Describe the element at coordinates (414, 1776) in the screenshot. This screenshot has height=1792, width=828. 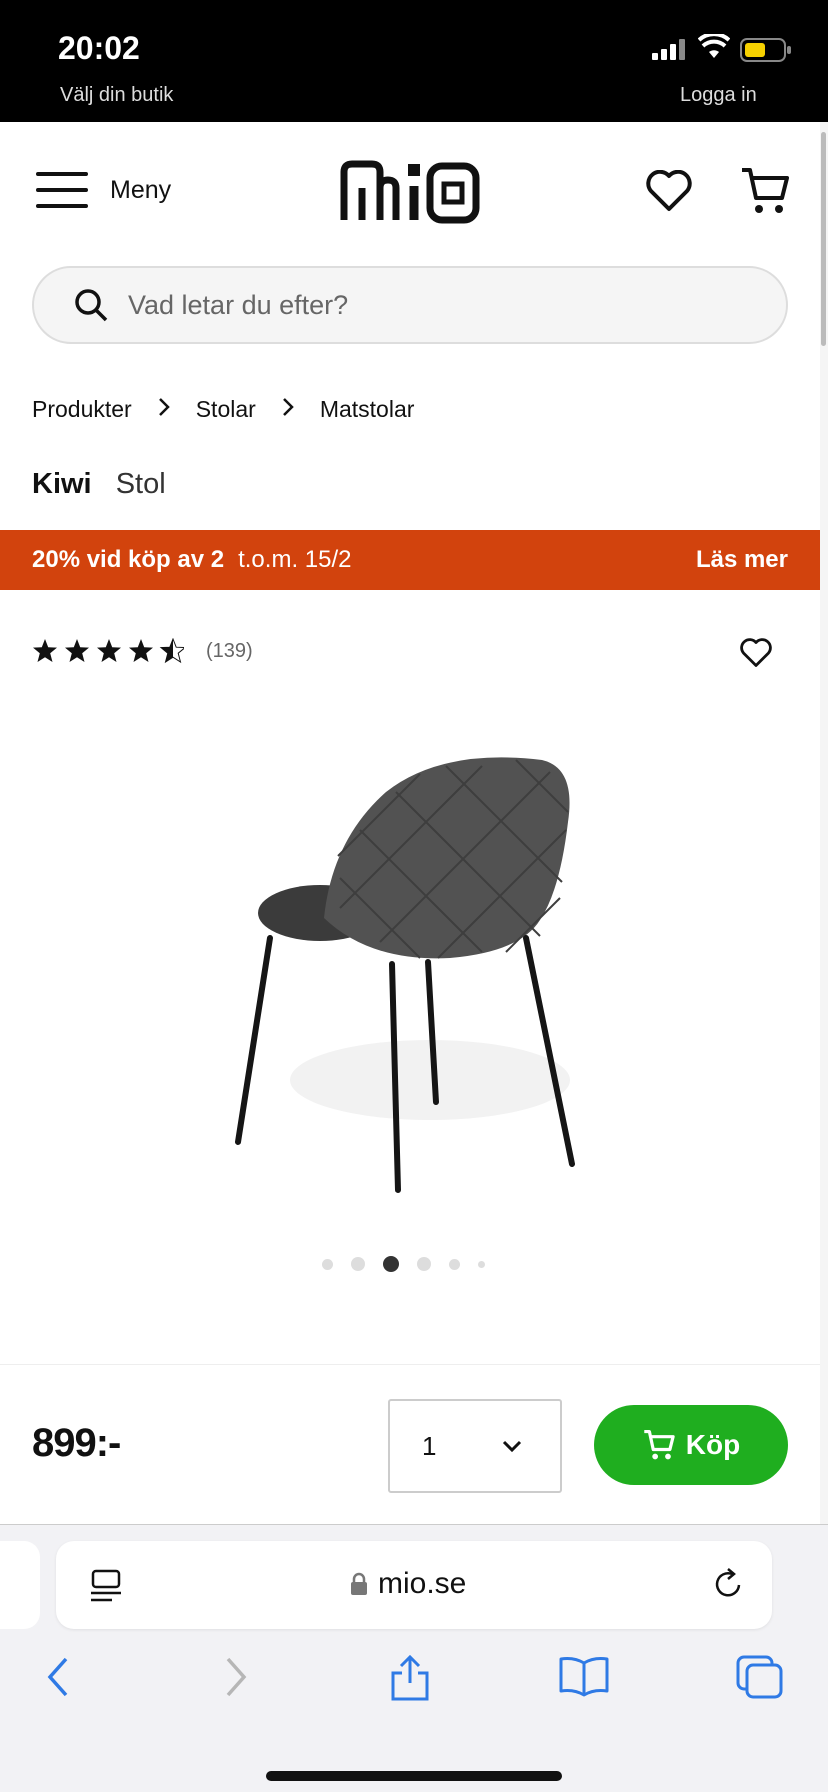
I see `home-indicator` at that location.